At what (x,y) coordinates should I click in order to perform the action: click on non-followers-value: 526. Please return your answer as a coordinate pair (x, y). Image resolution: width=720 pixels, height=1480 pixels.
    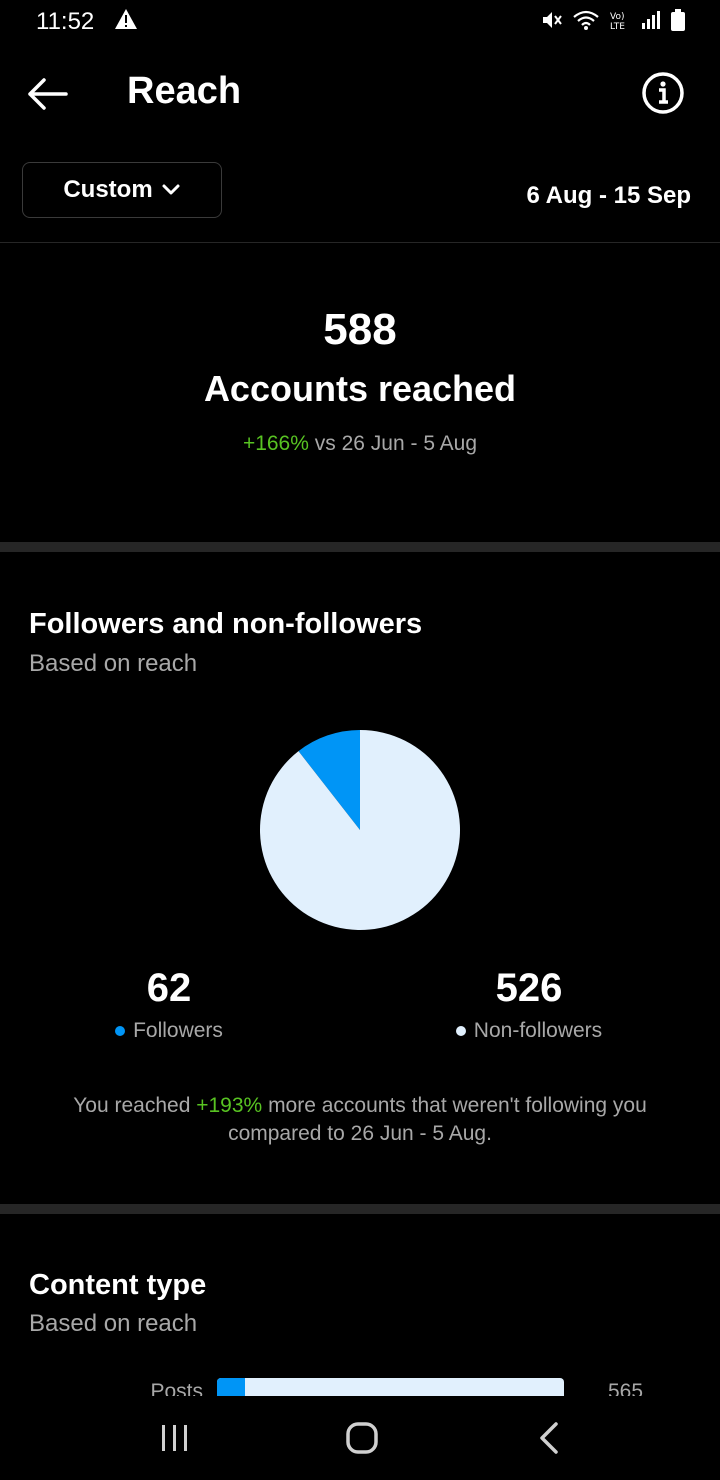
    Looking at the image, I should click on (529, 988).